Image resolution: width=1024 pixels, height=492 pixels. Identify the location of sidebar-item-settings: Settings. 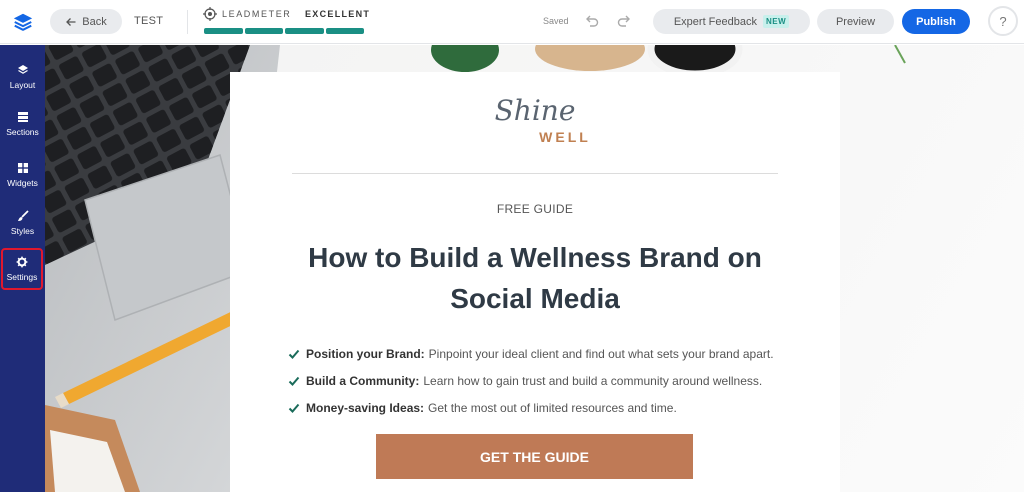
(22, 269).